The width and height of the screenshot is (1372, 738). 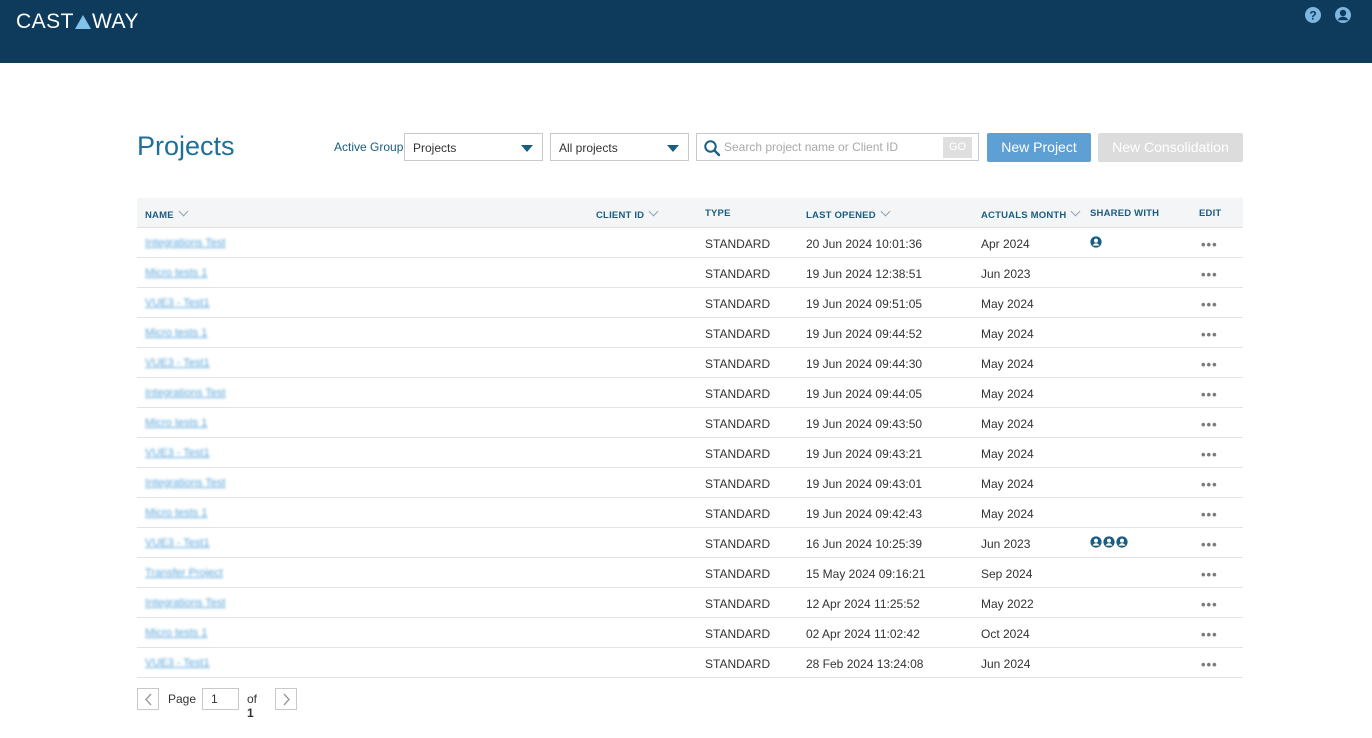 I want to click on new-project-button: New Project, so click(x=1039, y=147).